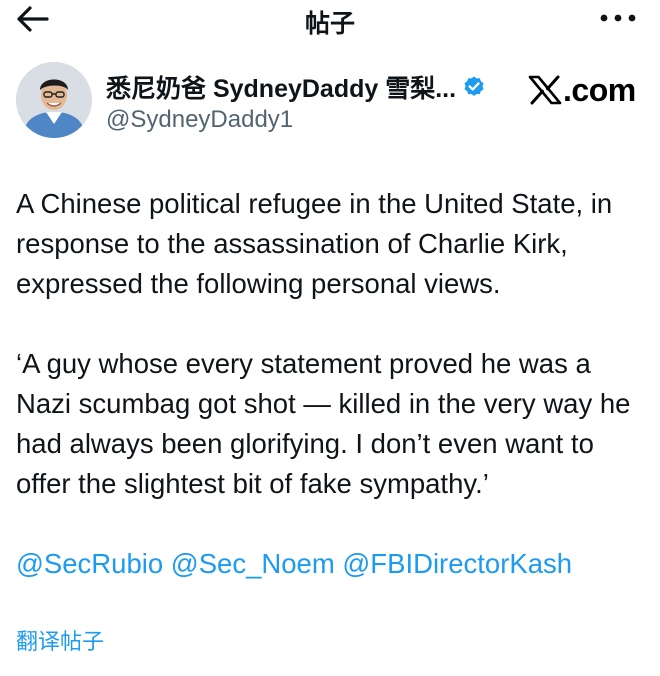 The width and height of the screenshot is (660, 676). Describe the element at coordinates (253, 563) in the screenshot. I see `mention-sec-noem: @Sec_Noem` at that location.